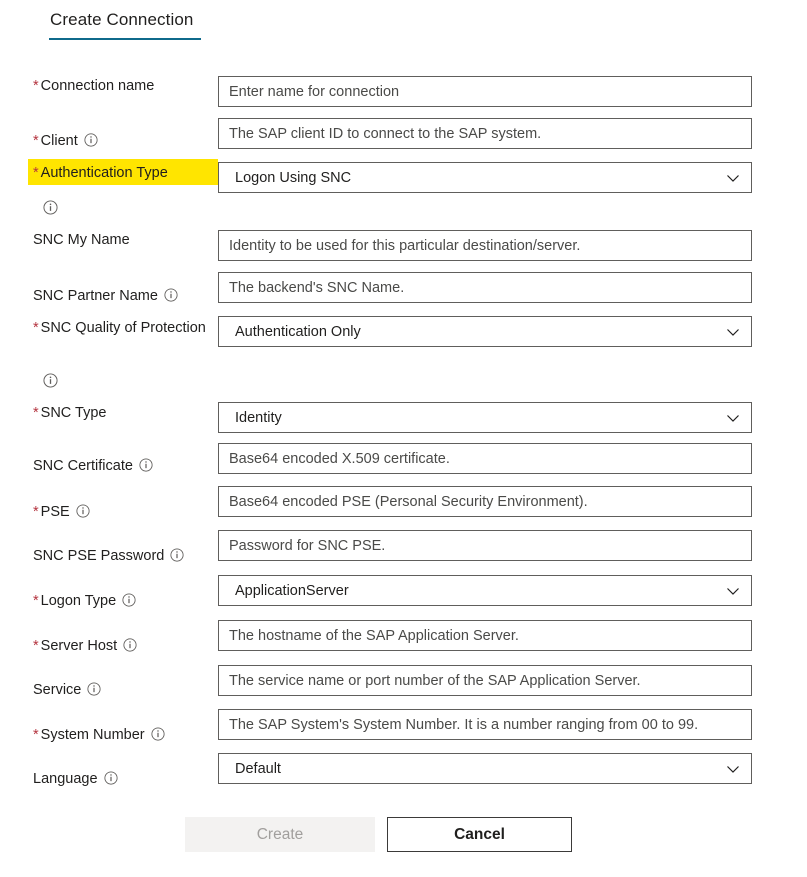 The image size is (807, 877). What do you see at coordinates (258, 768) in the screenshot?
I see `dropdown-selected-value: Default` at bounding box center [258, 768].